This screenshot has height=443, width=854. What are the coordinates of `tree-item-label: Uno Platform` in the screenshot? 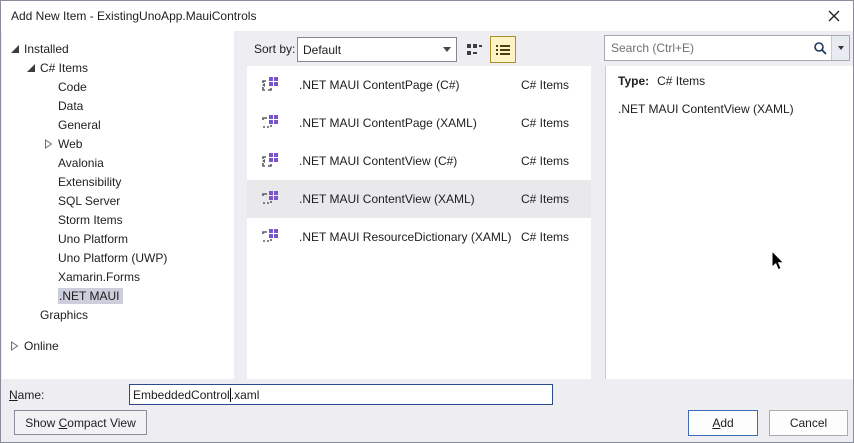 It's located at (93, 238).